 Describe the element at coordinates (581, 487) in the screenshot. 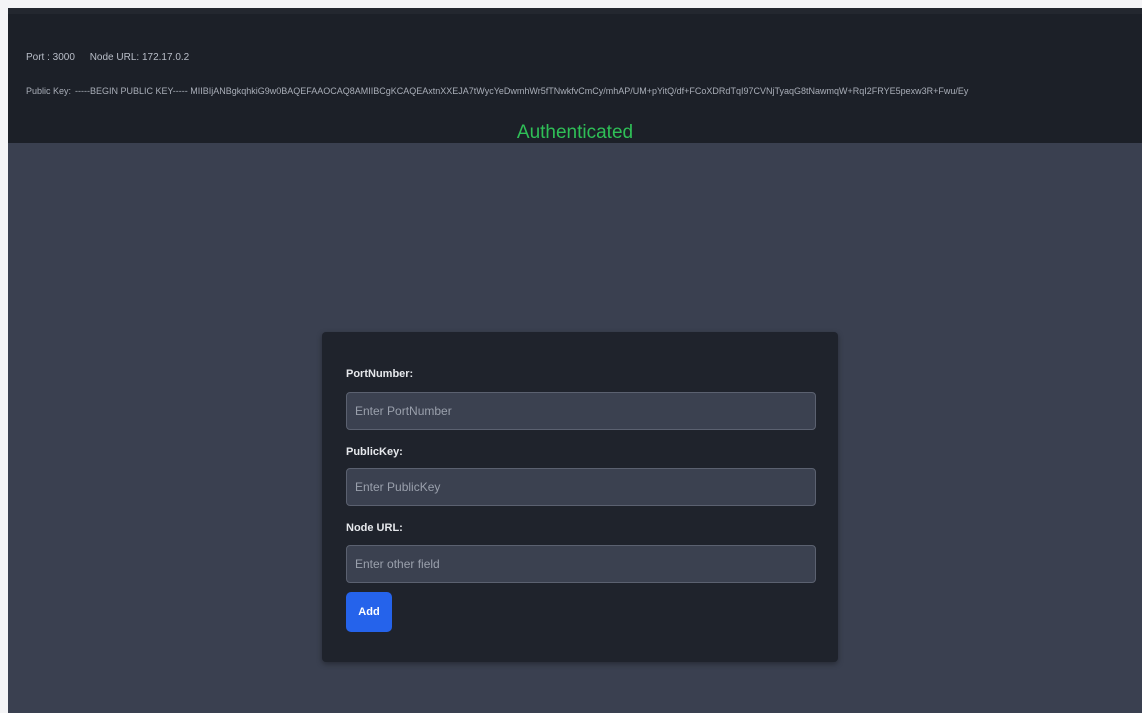

I see `public-key-input` at that location.